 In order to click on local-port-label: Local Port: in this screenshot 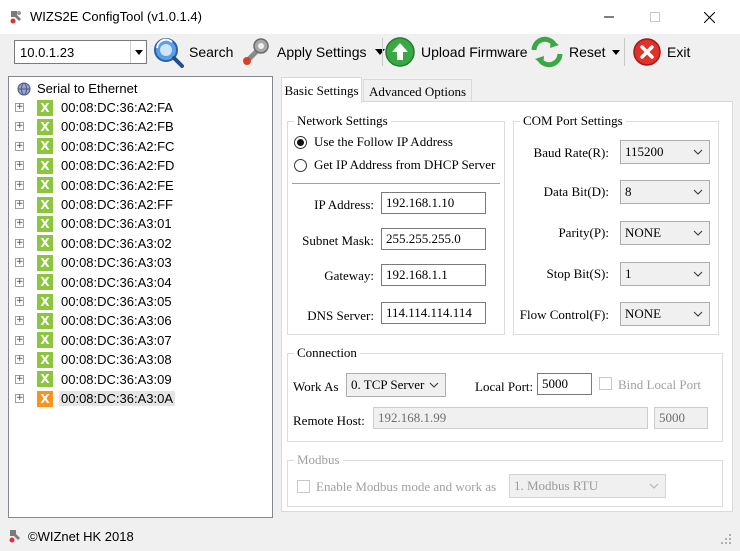, I will do `click(504, 386)`.